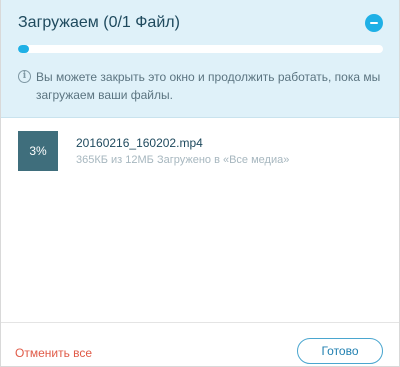 The width and height of the screenshot is (400, 367). What do you see at coordinates (183, 160) in the screenshot?
I see `file-status: 365КБ из 12МБ Загружено в «Все медиа»` at bounding box center [183, 160].